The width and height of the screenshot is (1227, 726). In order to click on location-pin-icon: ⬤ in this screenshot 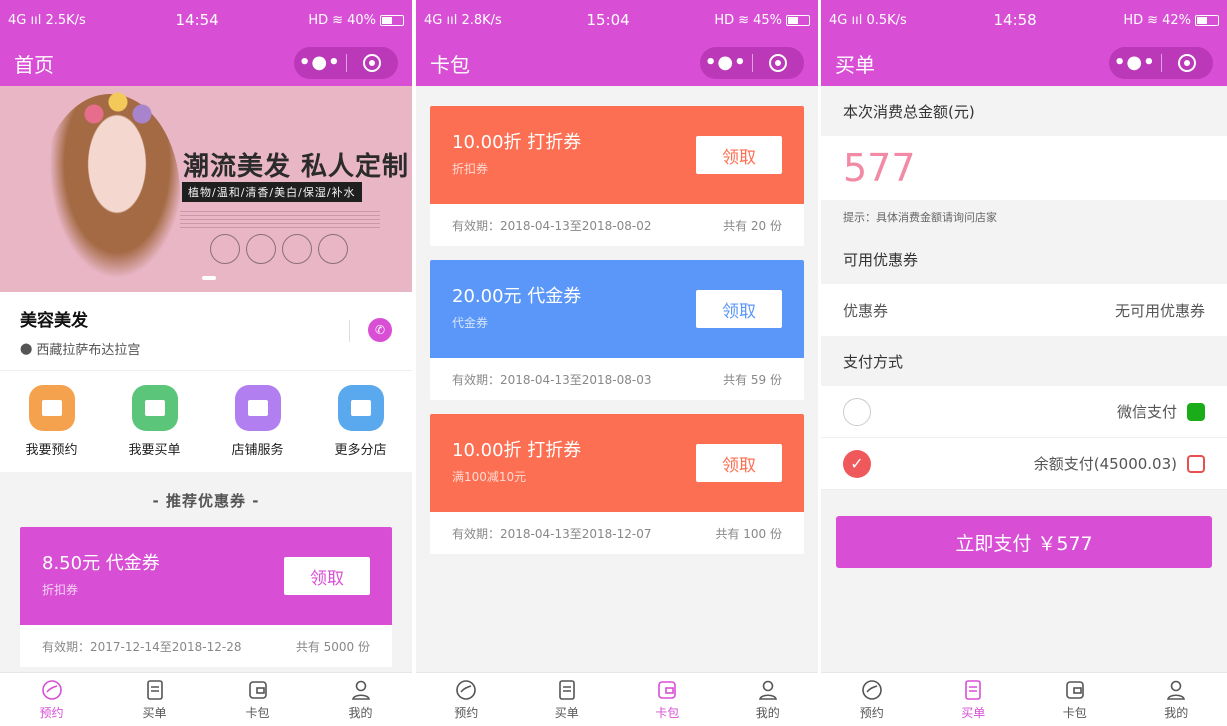, I will do `click(26, 348)`.